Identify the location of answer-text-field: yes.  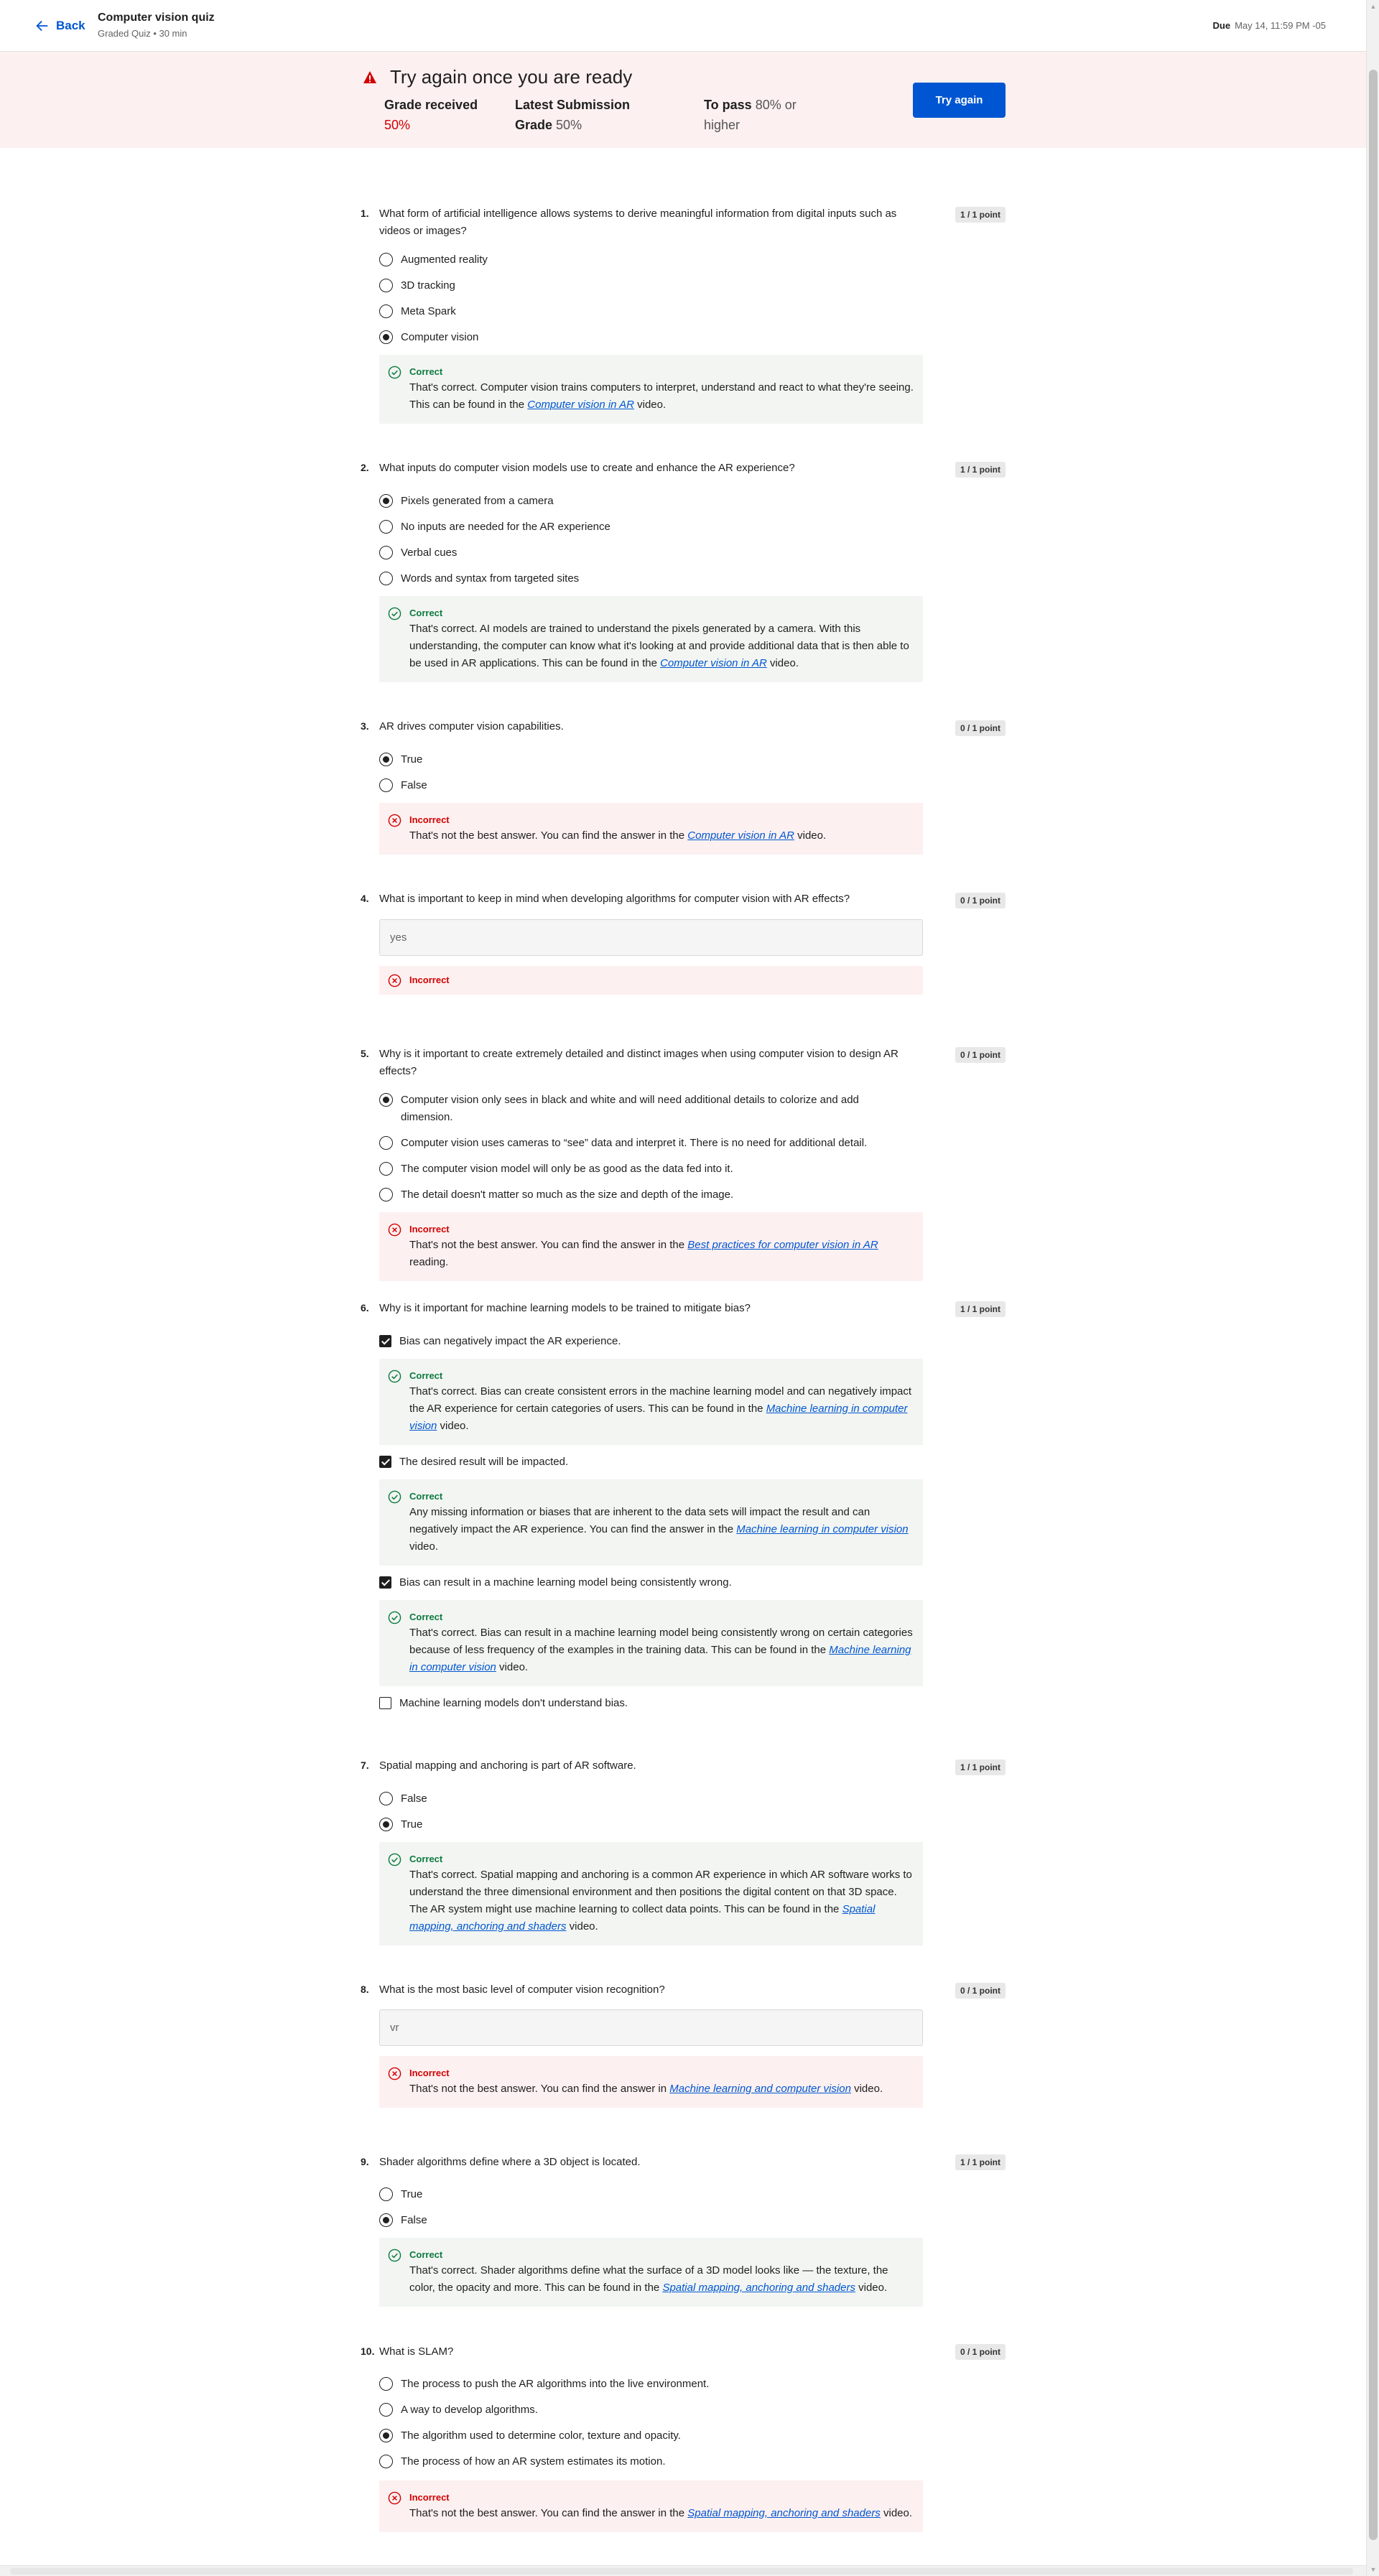
(651, 937).